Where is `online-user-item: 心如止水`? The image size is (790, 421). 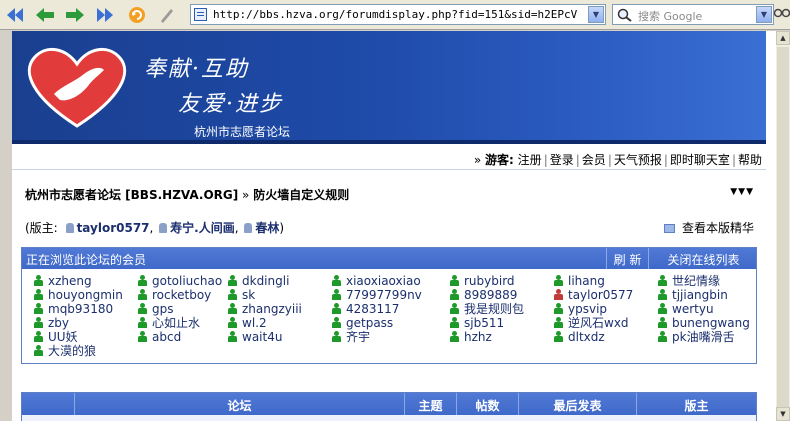
online-user-item: 心如止水 is located at coordinates (169, 323).